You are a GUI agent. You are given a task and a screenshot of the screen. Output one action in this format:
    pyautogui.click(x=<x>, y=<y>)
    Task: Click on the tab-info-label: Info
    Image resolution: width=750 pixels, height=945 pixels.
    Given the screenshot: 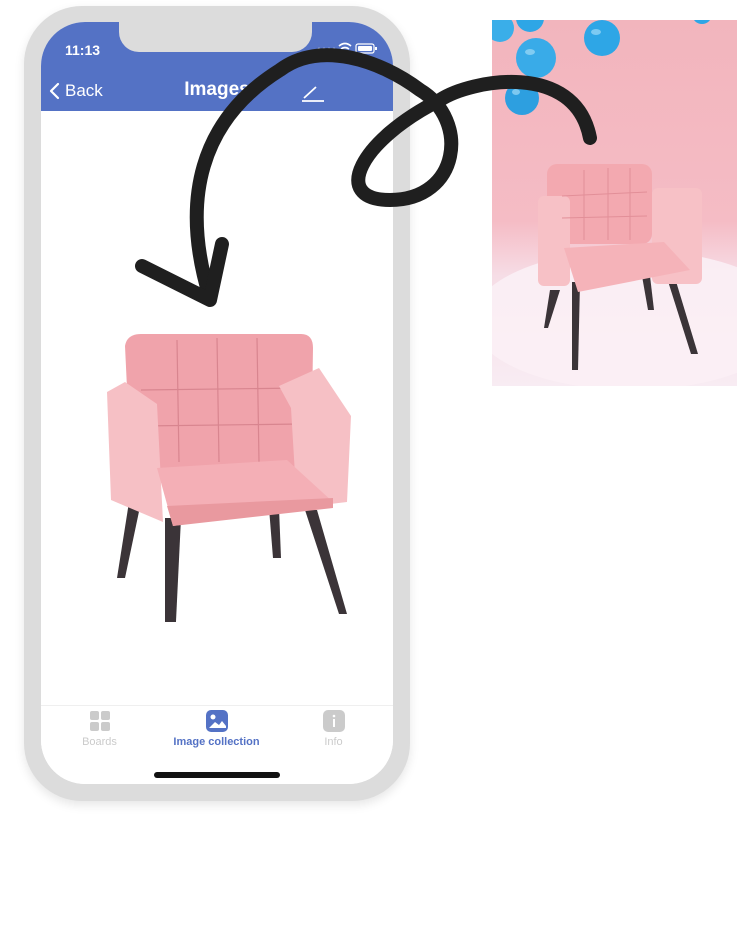 What is the action you would take?
    pyautogui.click(x=333, y=742)
    